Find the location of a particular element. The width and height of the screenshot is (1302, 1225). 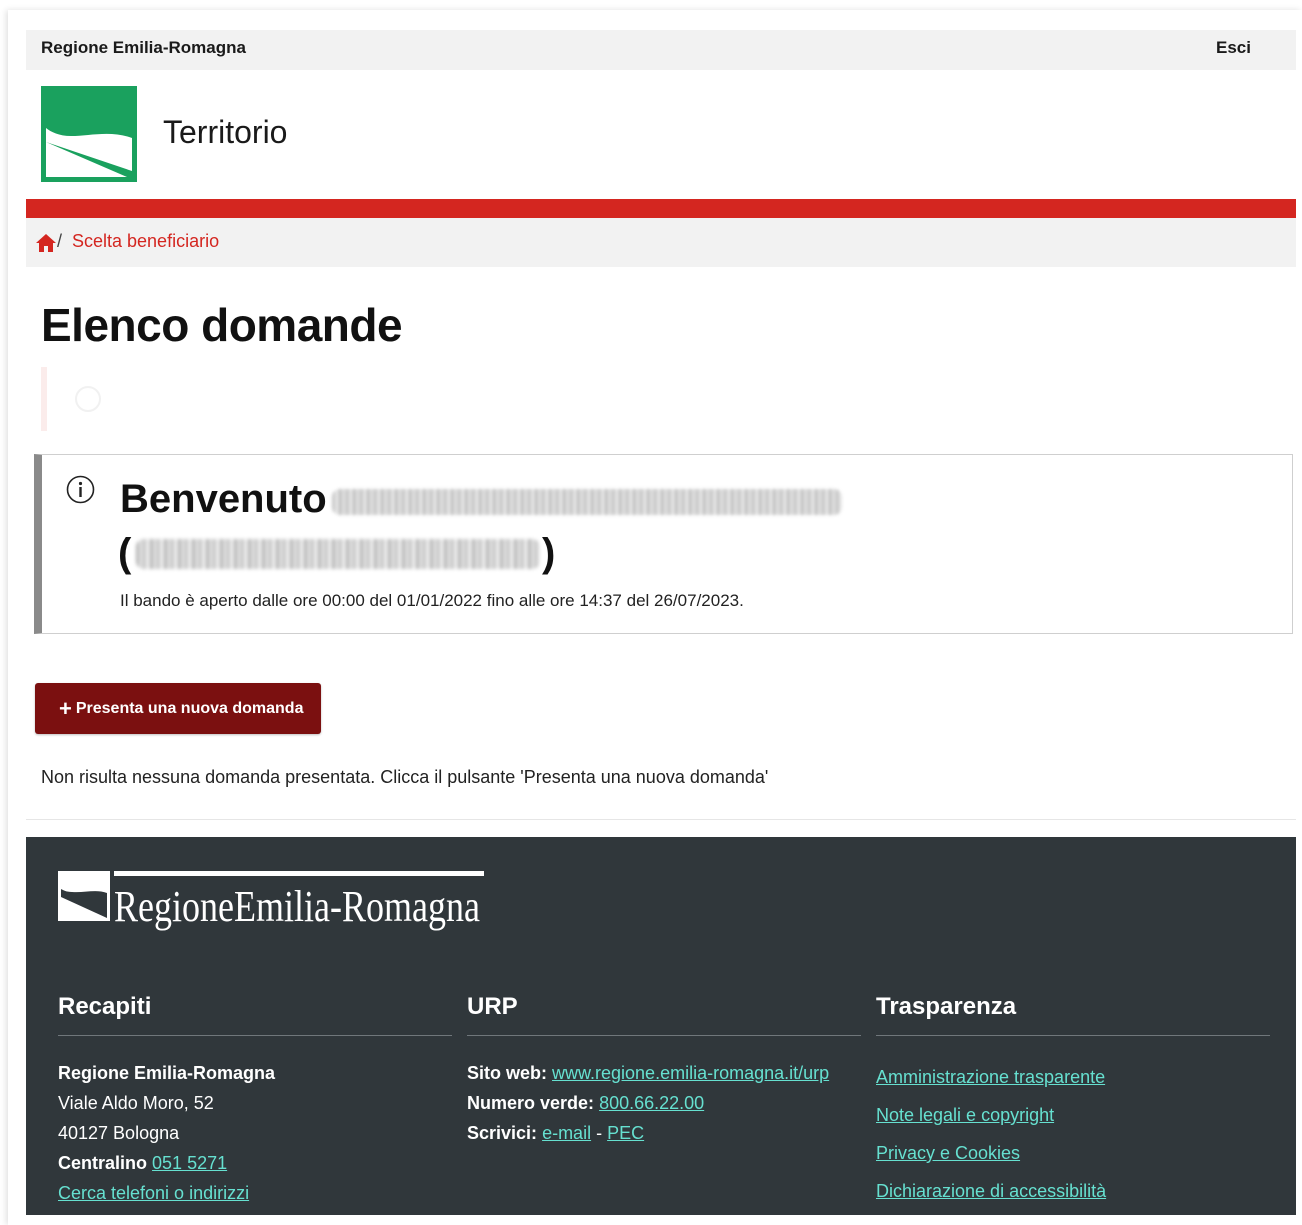

site-web-label: Sito web: is located at coordinates (507, 1073).